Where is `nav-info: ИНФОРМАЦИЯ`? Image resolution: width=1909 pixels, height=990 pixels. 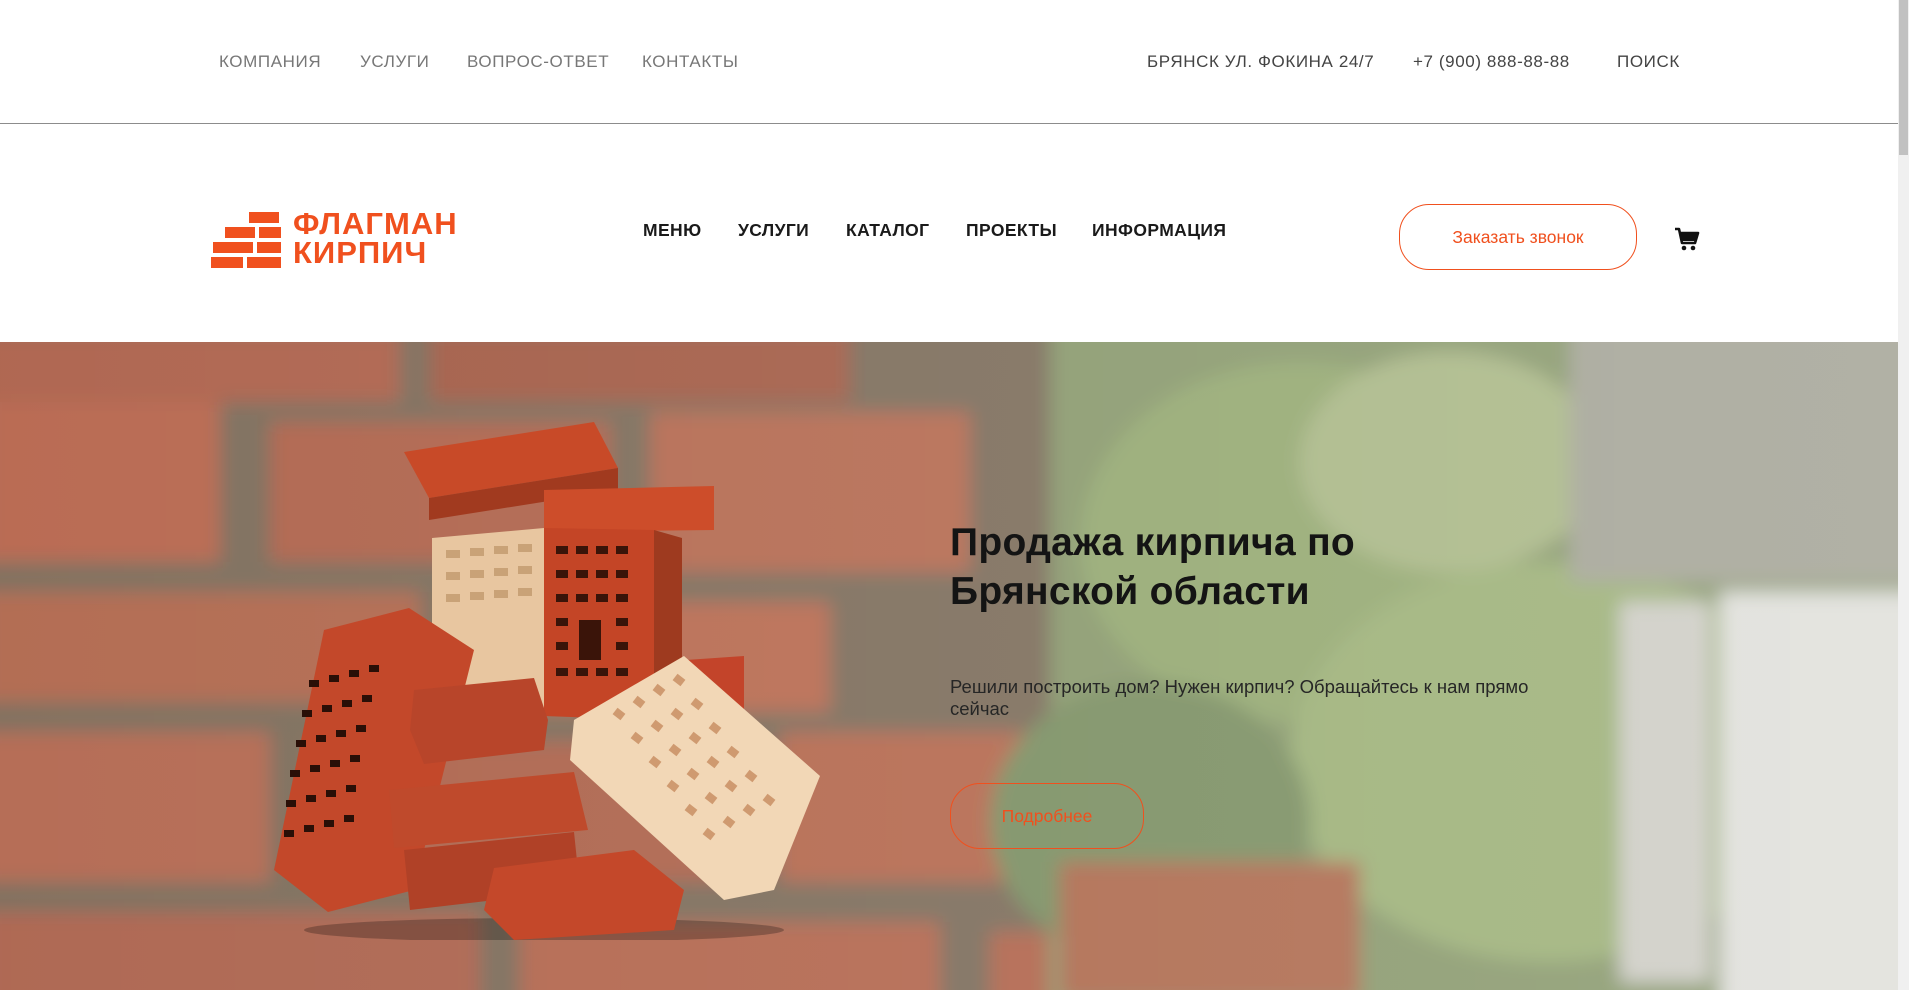 nav-info: ИНФОРМАЦИЯ is located at coordinates (1159, 230).